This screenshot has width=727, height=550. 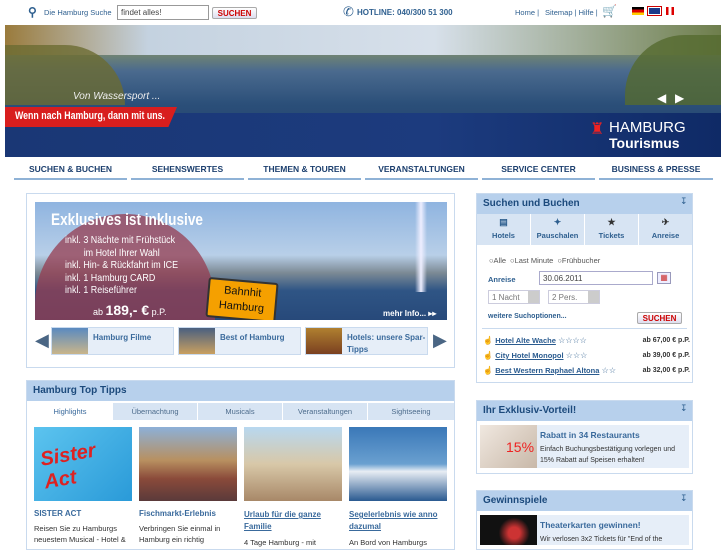 What do you see at coordinates (557, 222) in the screenshot?
I see `sparkle-icon: ✦` at bounding box center [557, 222].